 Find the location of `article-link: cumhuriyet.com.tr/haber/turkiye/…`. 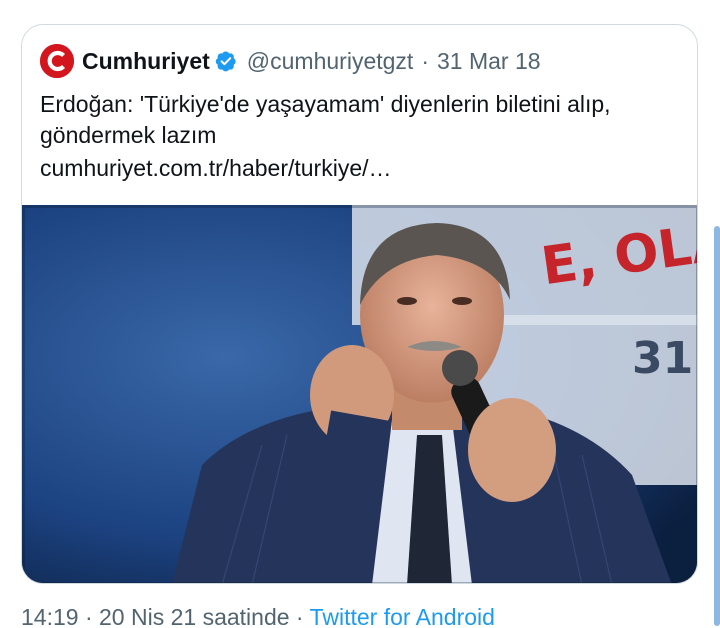

article-link: cumhuriyet.com.tr/haber/turkiye/… is located at coordinates (216, 168).